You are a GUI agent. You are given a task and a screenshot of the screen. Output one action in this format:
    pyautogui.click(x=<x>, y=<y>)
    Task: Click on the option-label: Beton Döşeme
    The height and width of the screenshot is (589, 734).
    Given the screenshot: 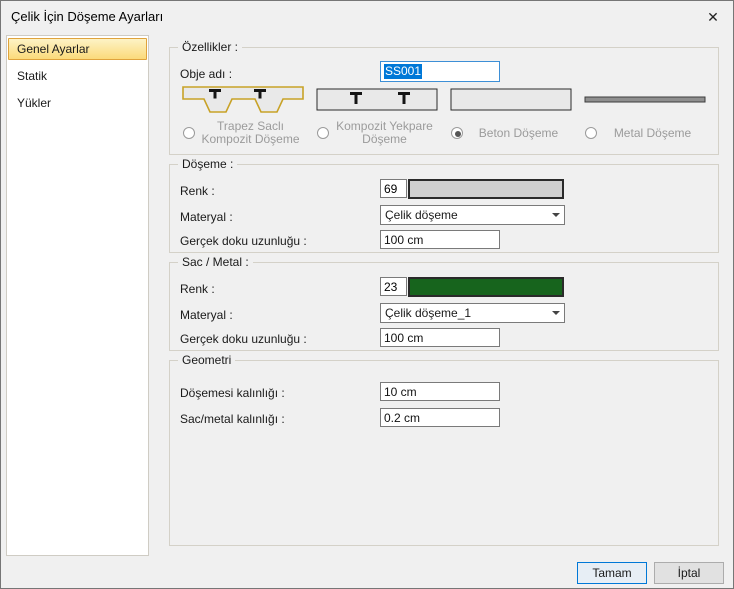 What is the action you would take?
    pyautogui.click(x=518, y=132)
    